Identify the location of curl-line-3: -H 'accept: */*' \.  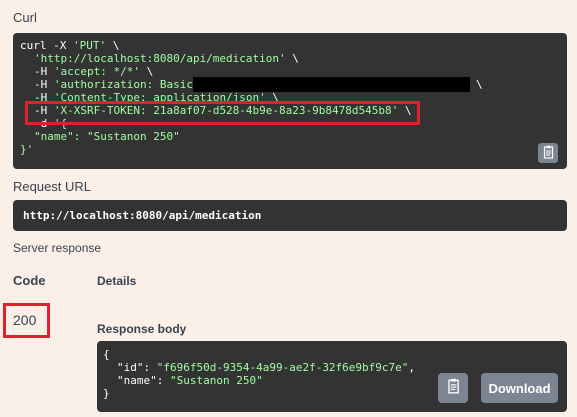
(94, 71).